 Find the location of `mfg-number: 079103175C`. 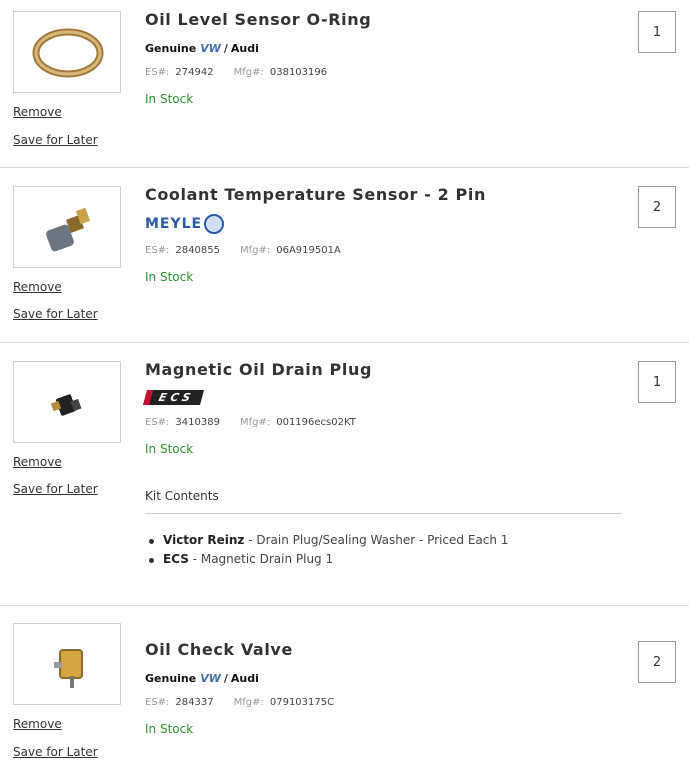

mfg-number: 079103175C is located at coordinates (302, 702).